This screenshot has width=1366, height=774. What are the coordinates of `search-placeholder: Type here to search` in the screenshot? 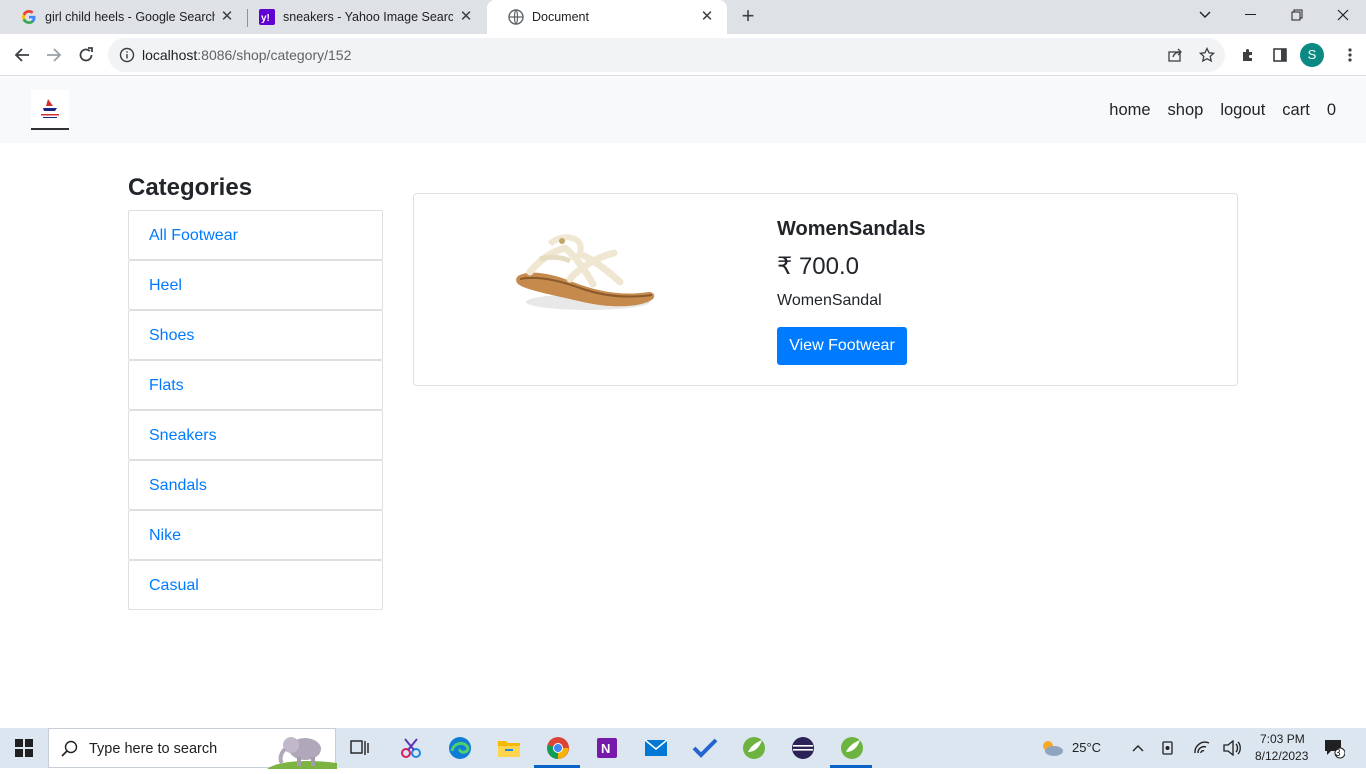 It's located at (153, 749).